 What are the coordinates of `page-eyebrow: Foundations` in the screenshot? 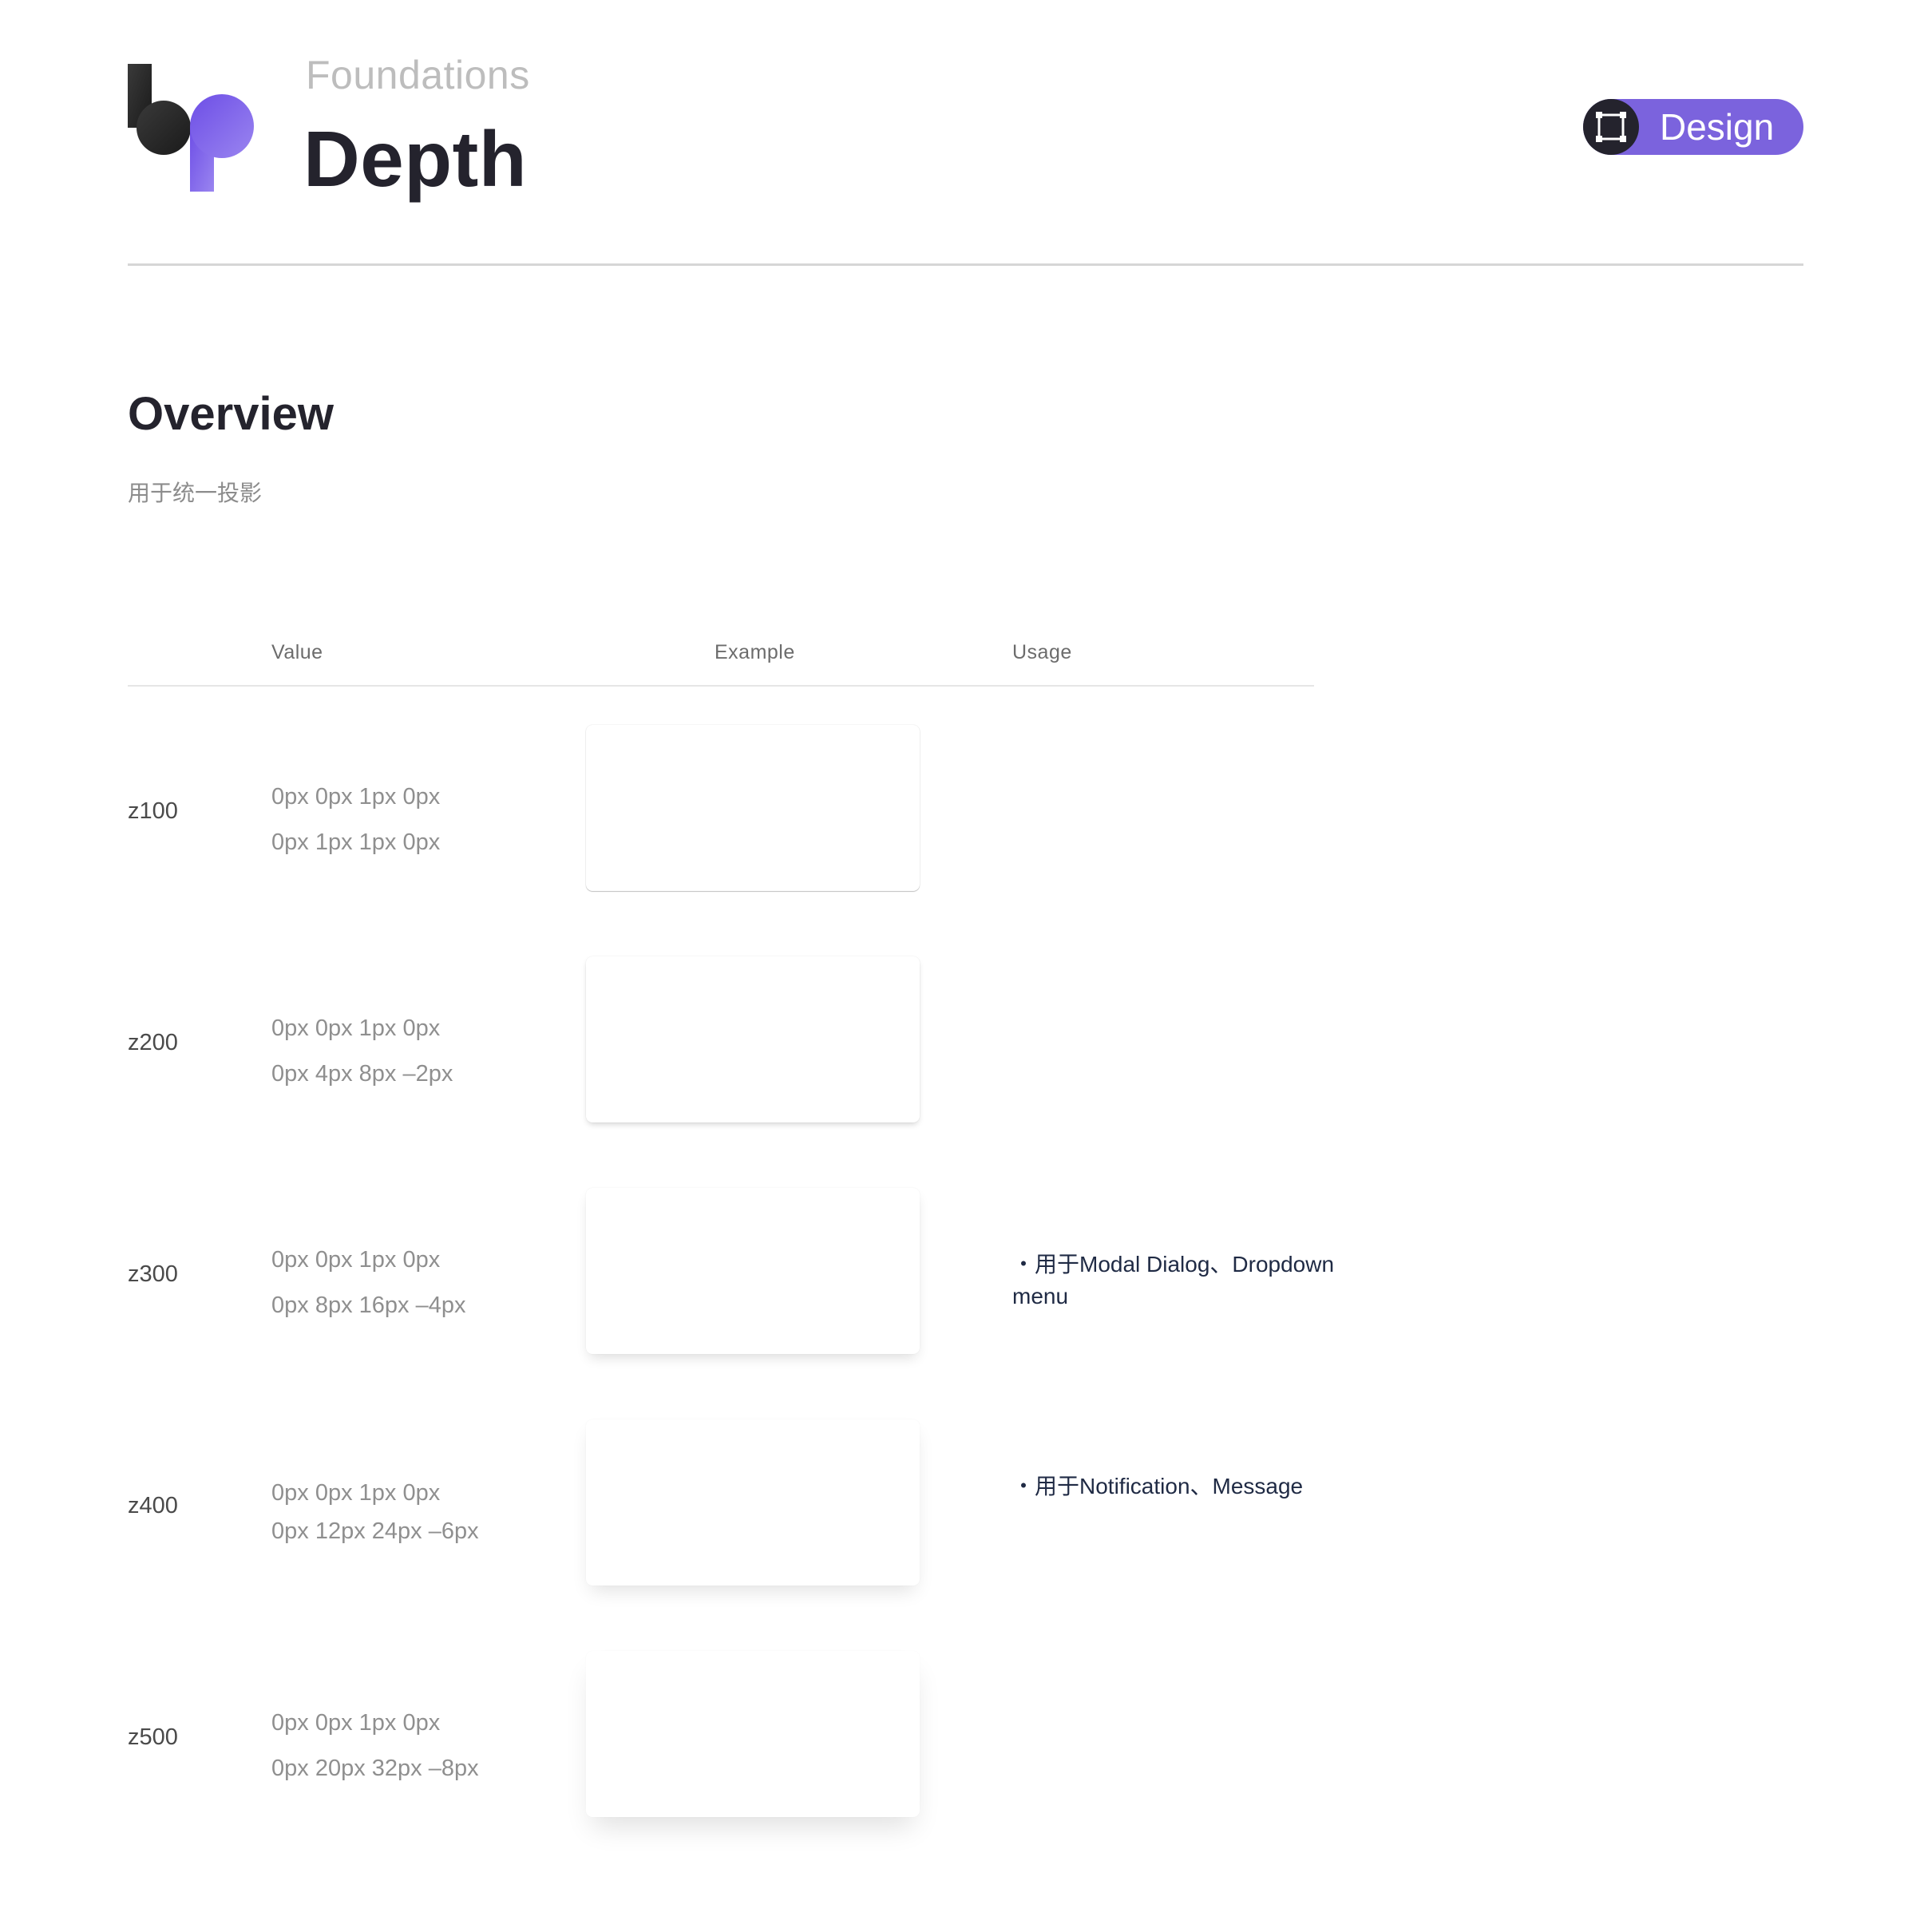 It's located at (418, 75).